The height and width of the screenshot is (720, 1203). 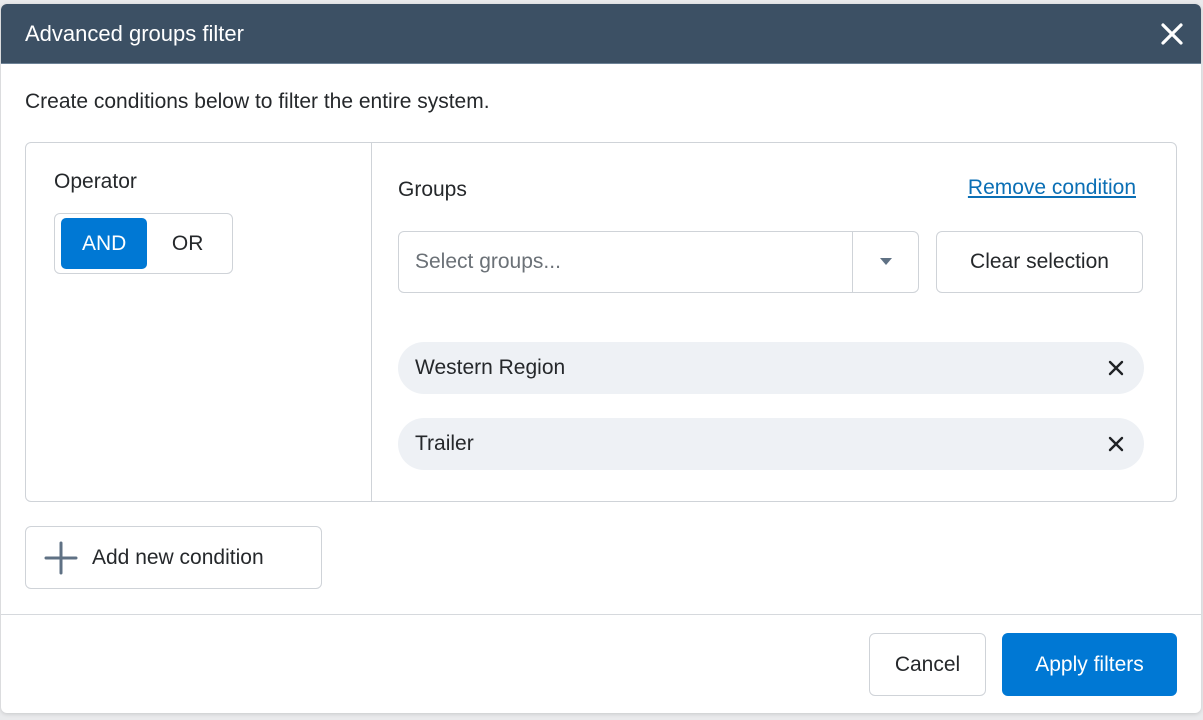 What do you see at coordinates (432, 189) in the screenshot?
I see `groups-label: Groups` at bounding box center [432, 189].